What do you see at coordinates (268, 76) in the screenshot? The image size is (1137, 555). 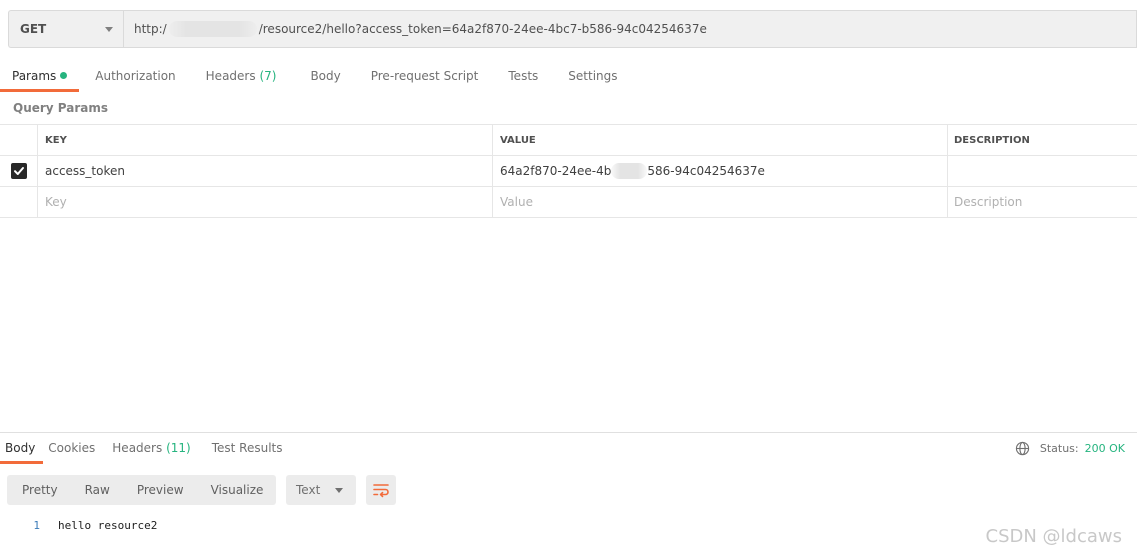 I see `headers-count: (7)` at bounding box center [268, 76].